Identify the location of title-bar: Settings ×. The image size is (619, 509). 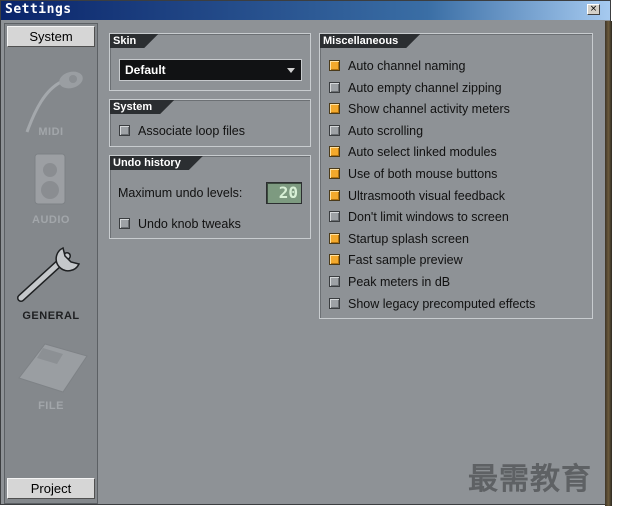
(305, 10).